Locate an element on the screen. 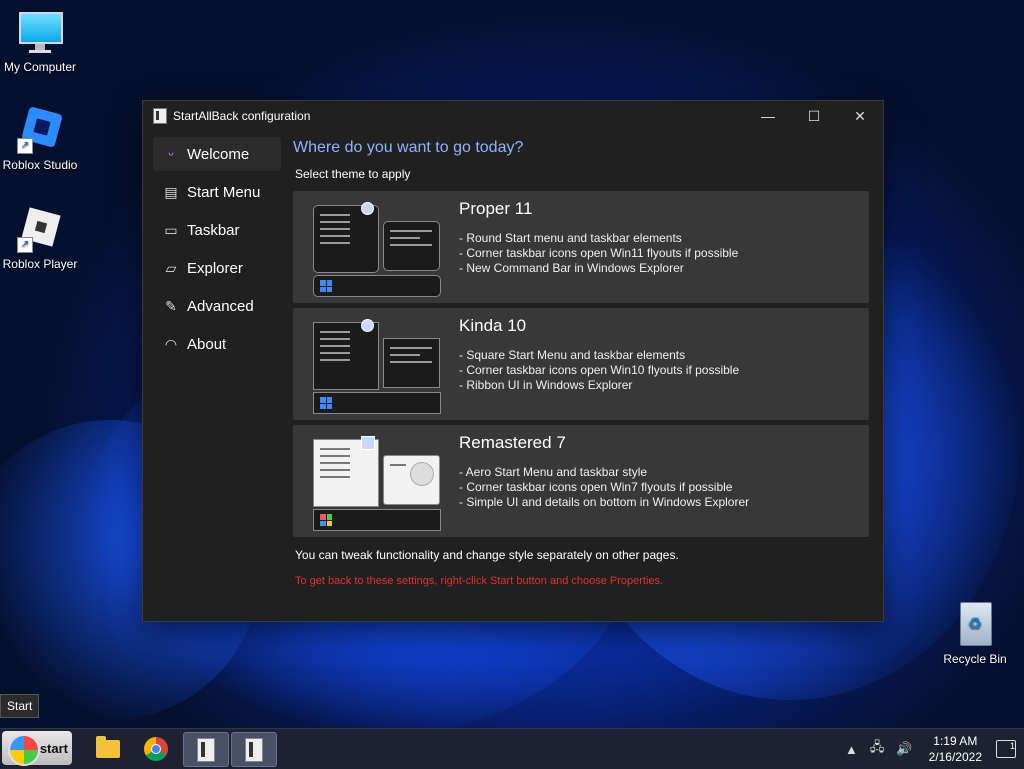 The width and height of the screenshot is (1024, 769). desktop-icon-recycle-bin: ♻ Recycle Bin is located at coordinates (975, 634).